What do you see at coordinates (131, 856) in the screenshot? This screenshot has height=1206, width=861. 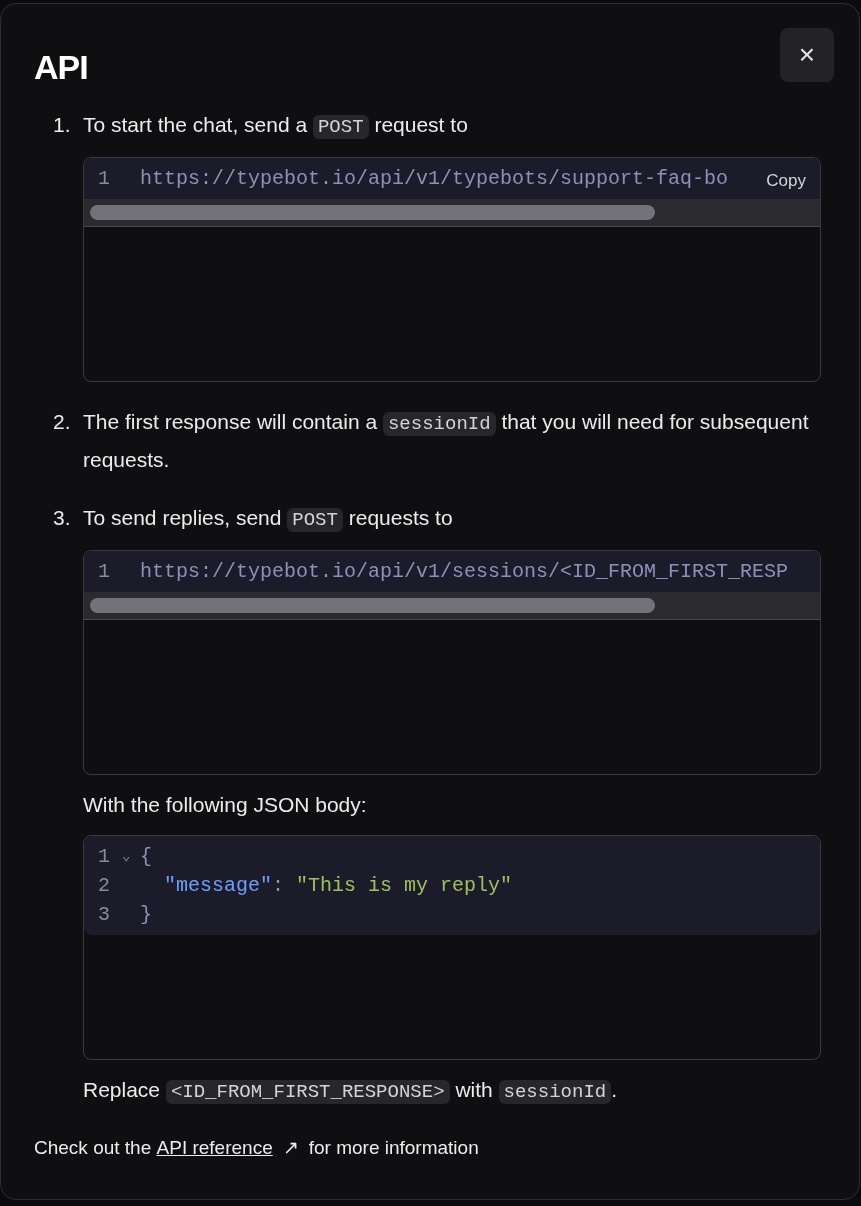 I see `fold-icon: ⌄` at bounding box center [131, 856].